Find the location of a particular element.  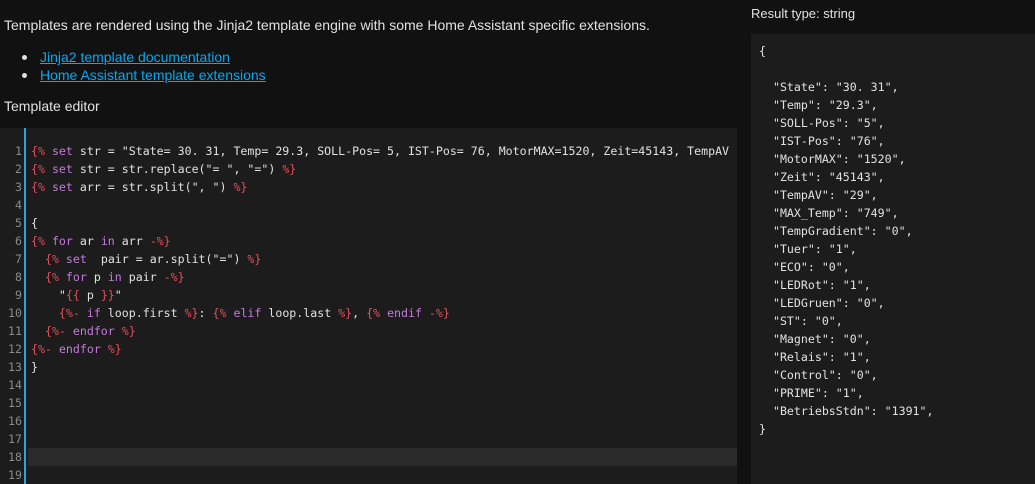

ha-template-extensions-link: Home Assistant template extensions is located at coordinates (153, 75).